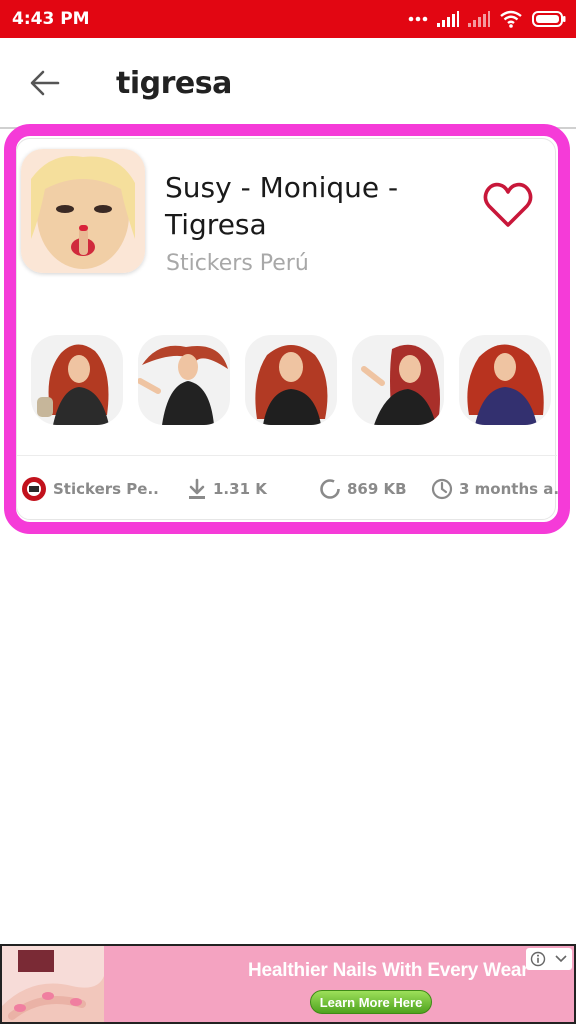 Image resolution: width=576 pixels, height=1024 pixels. I want to click on ad-cta-button: Learn More Here, so click(371, 1002).